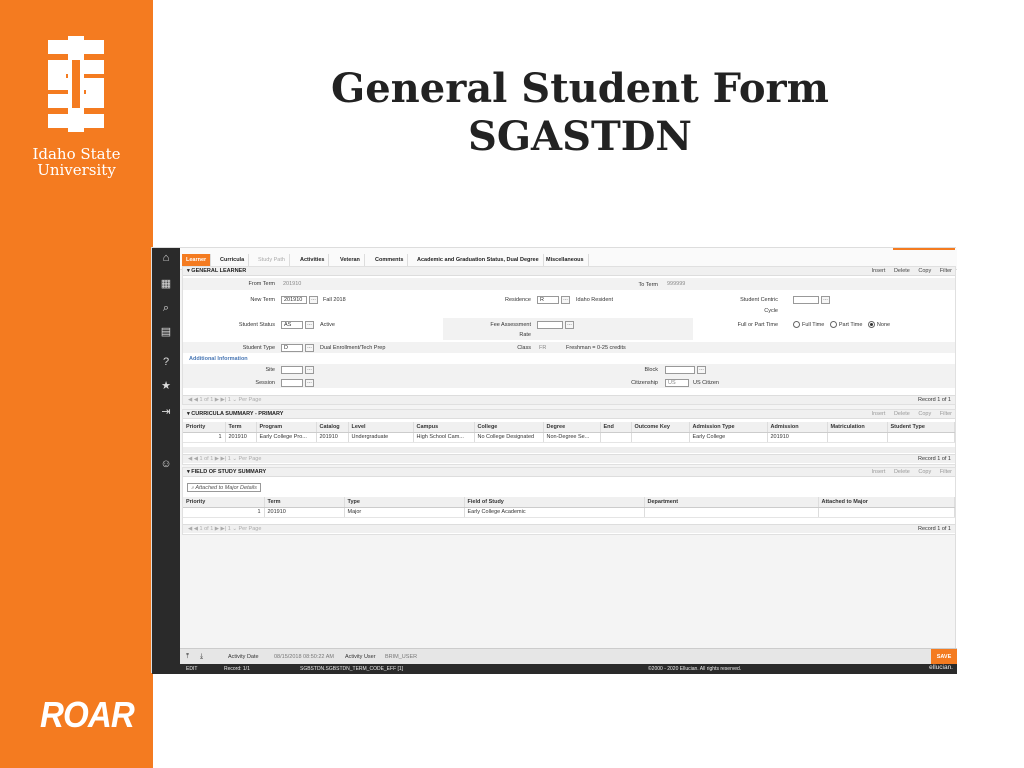 Image resolution: width=1024 pixels, height=768 pixels. I want to click on tab-veteran: Veteran, so click(350, 260).